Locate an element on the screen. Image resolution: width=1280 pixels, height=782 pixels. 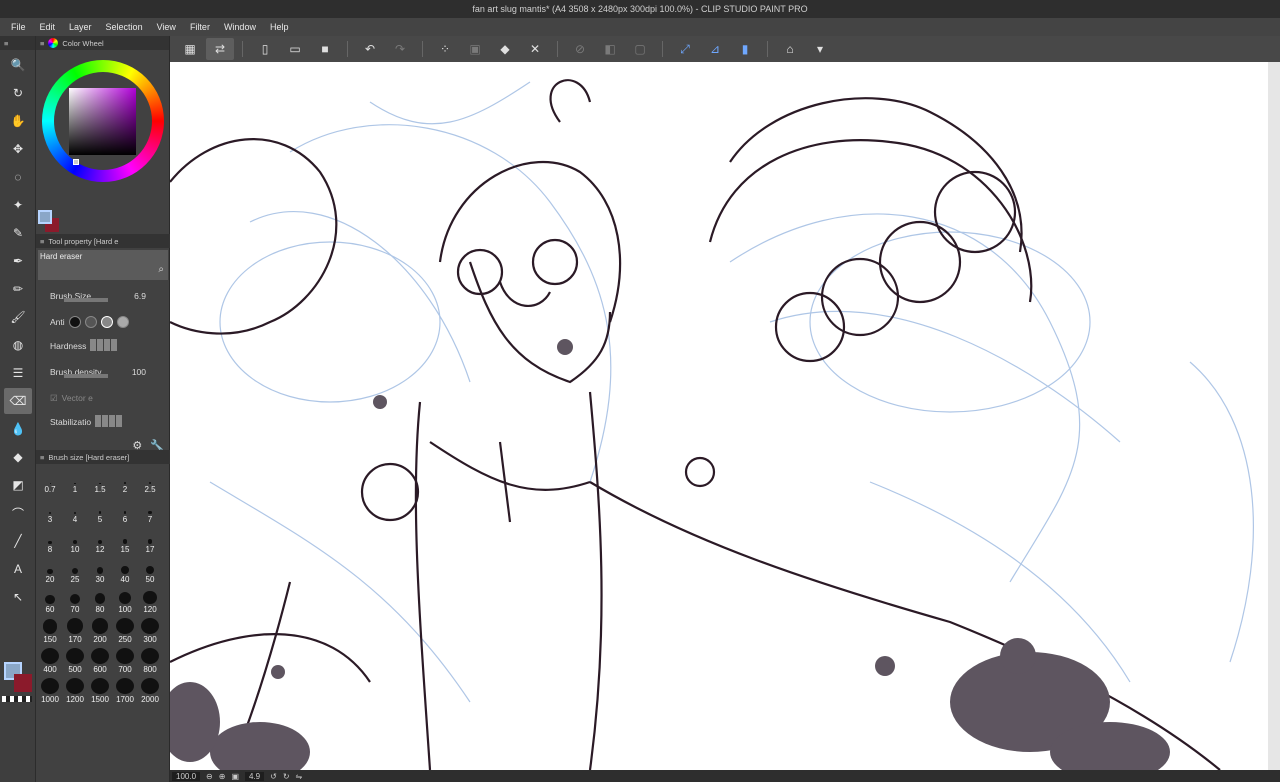
brush-size-preset: 50 is located at coordinates (150, 571).